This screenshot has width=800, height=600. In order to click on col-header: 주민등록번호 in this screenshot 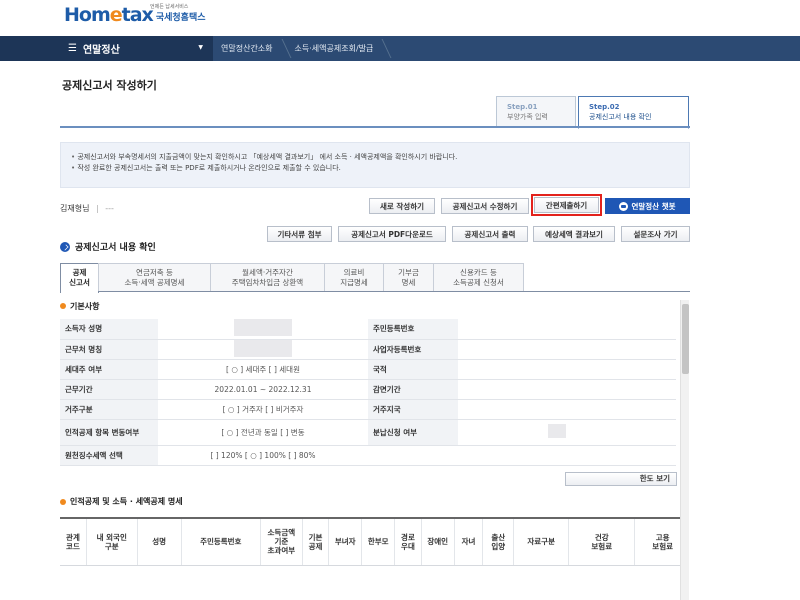, I will do `click(220, 541)`.